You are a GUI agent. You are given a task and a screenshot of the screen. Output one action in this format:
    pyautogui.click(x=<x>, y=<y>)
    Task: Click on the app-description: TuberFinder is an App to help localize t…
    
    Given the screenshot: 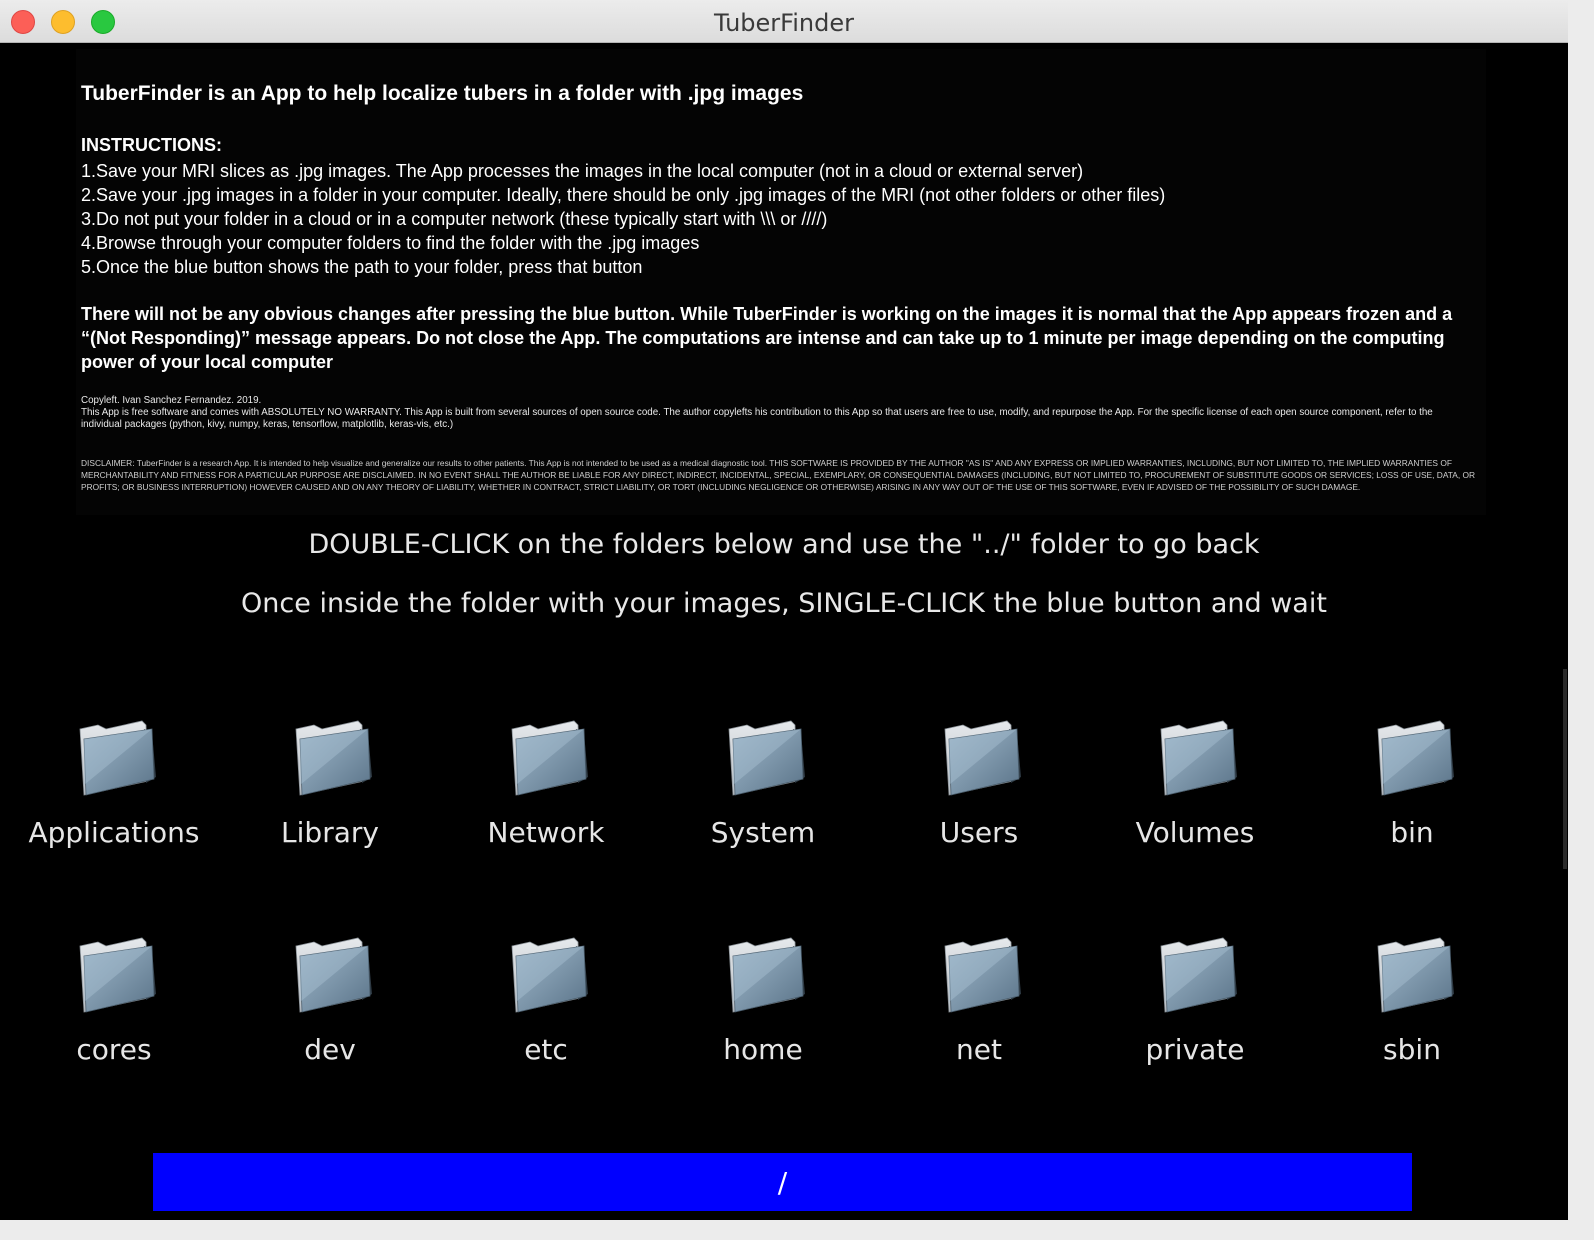 What is the action you would take?
    pyautogui.click(x=442, y=93)
    